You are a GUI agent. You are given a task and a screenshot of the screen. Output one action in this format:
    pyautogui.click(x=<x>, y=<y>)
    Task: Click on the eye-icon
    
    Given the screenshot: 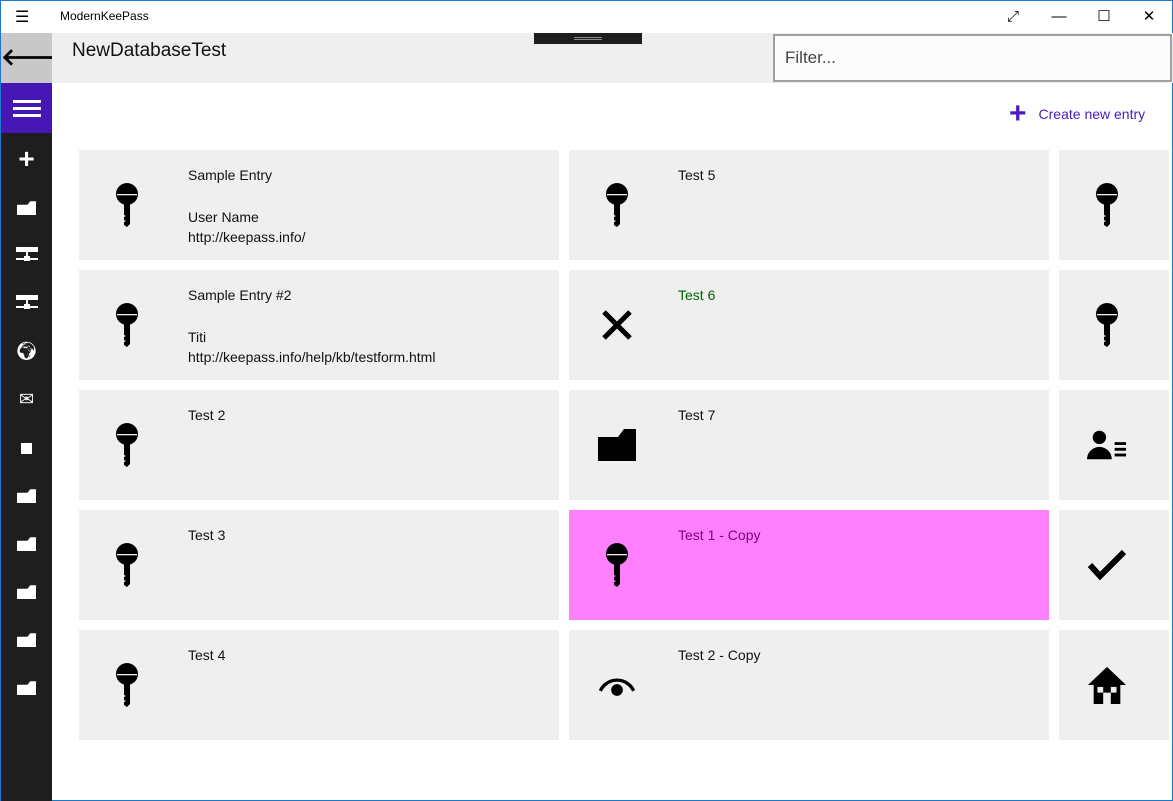 What is the action you would take?
    pyautogui.click(x=617, y=685)
    